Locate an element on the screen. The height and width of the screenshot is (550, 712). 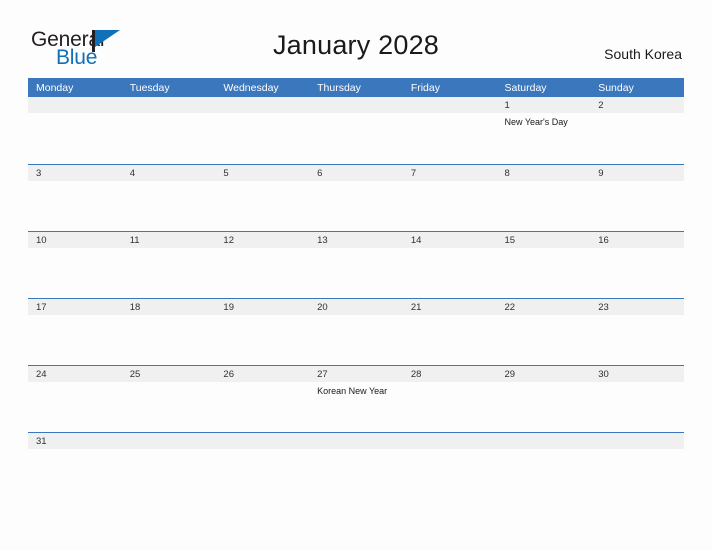
date-number-band: 3 4 5 6 7 8 9 is located at coordinates (356, 172).